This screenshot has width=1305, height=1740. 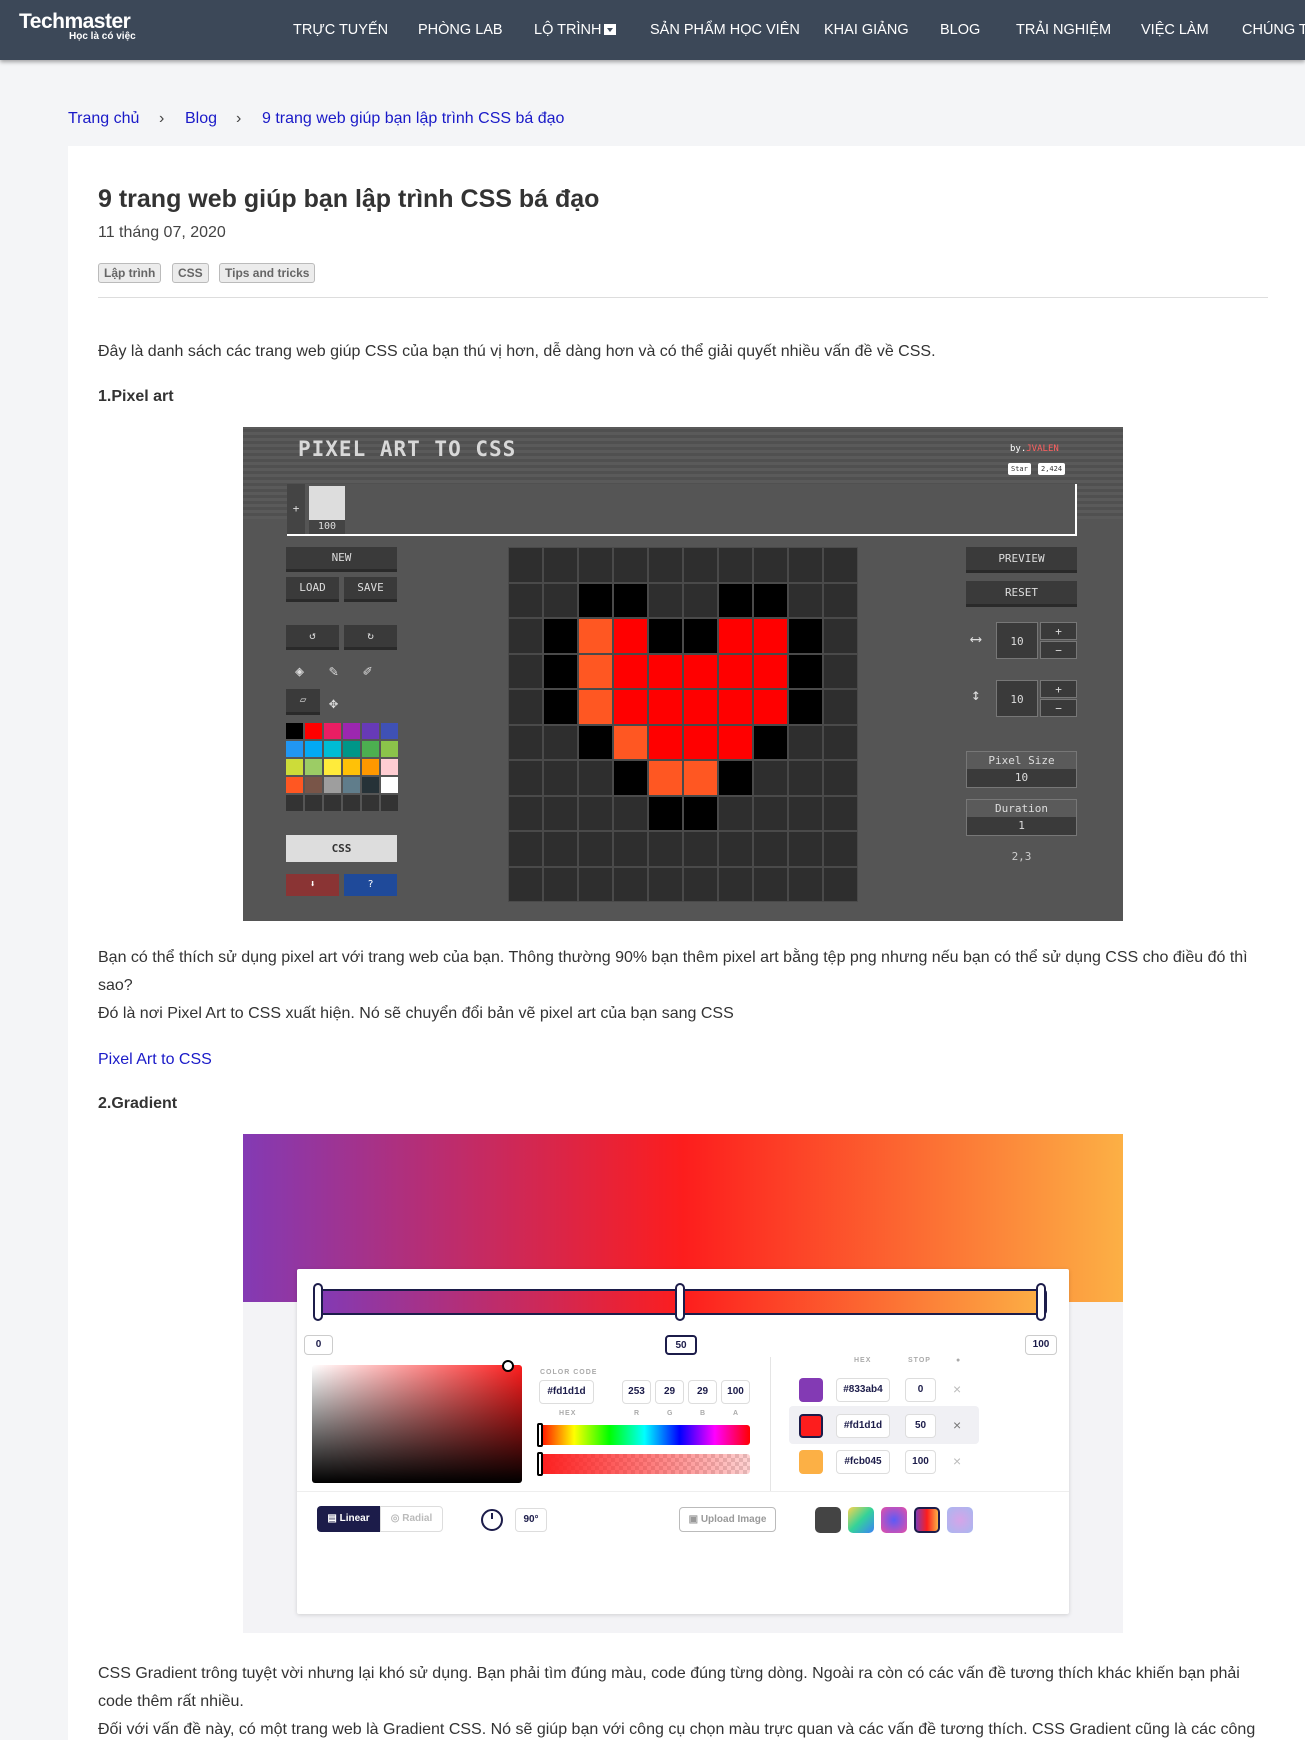 I want to click on alpha-slider, so click(x=644, y=1464).